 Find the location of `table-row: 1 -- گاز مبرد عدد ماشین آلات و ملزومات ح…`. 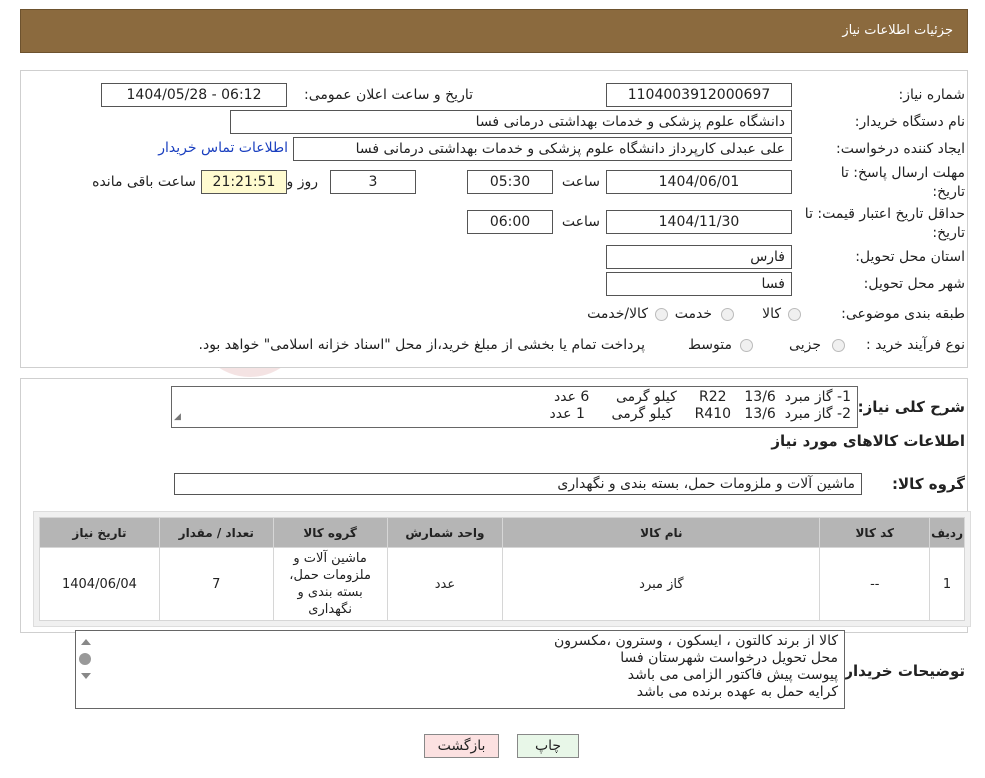

table-row: 1 -- گاز مبرد عدد ماشین آلات و ملزومات ح… is located at coordinates (502, 584).